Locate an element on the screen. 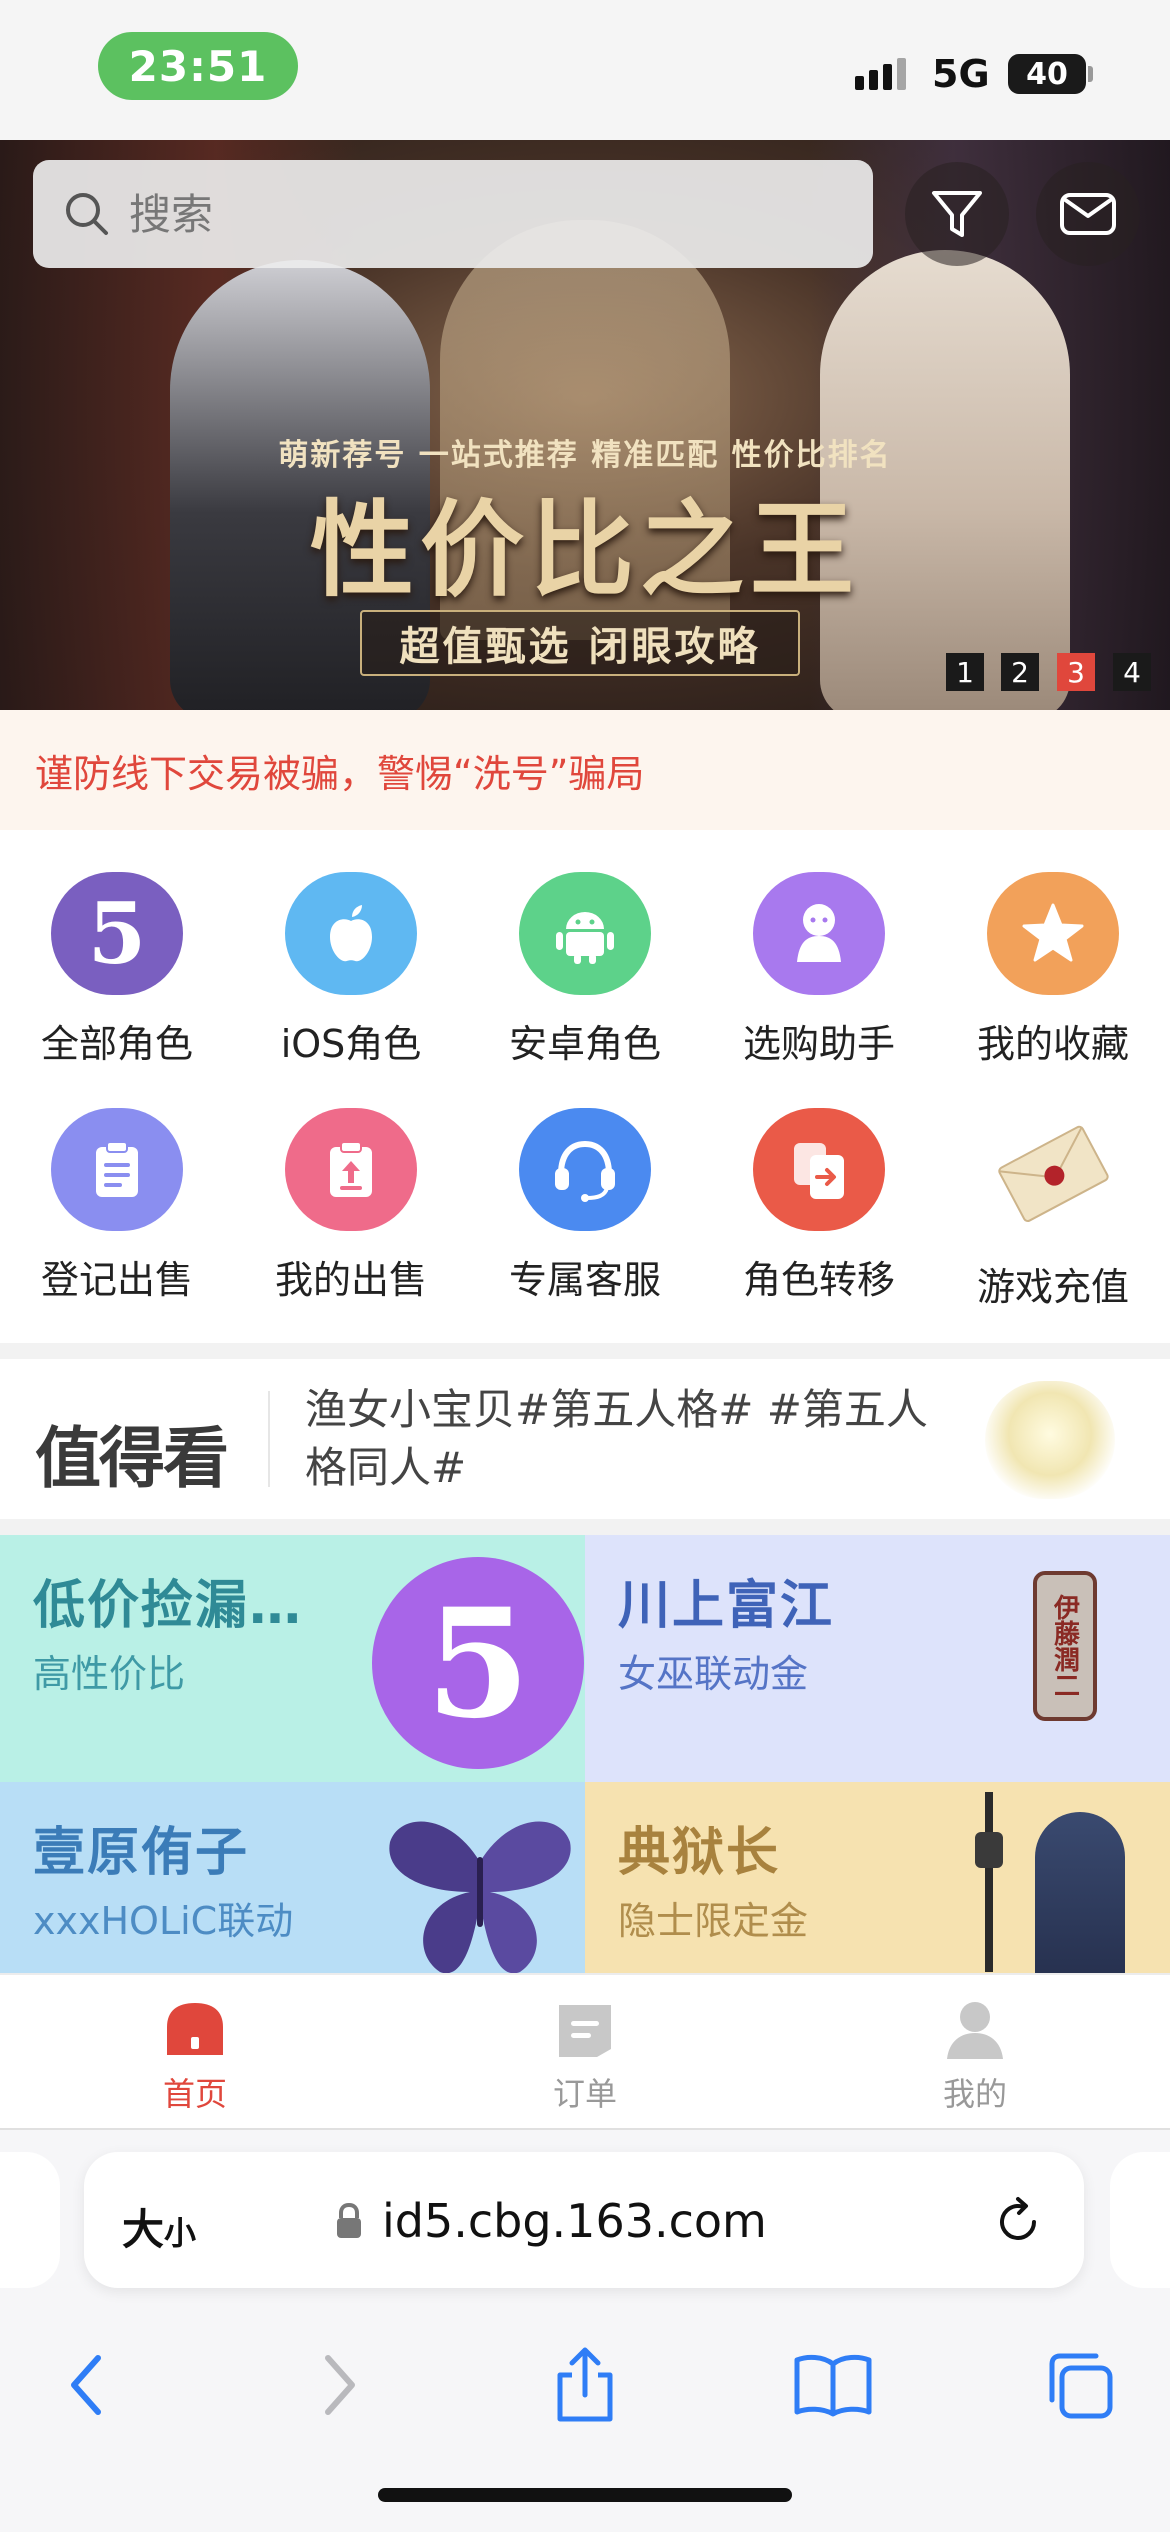 The width and height of the screenshot is (1170, 2532). card-ichihara-yuko: 壹原侑子 xxxHOLiC联动 is located at coordinates (292, 1877).